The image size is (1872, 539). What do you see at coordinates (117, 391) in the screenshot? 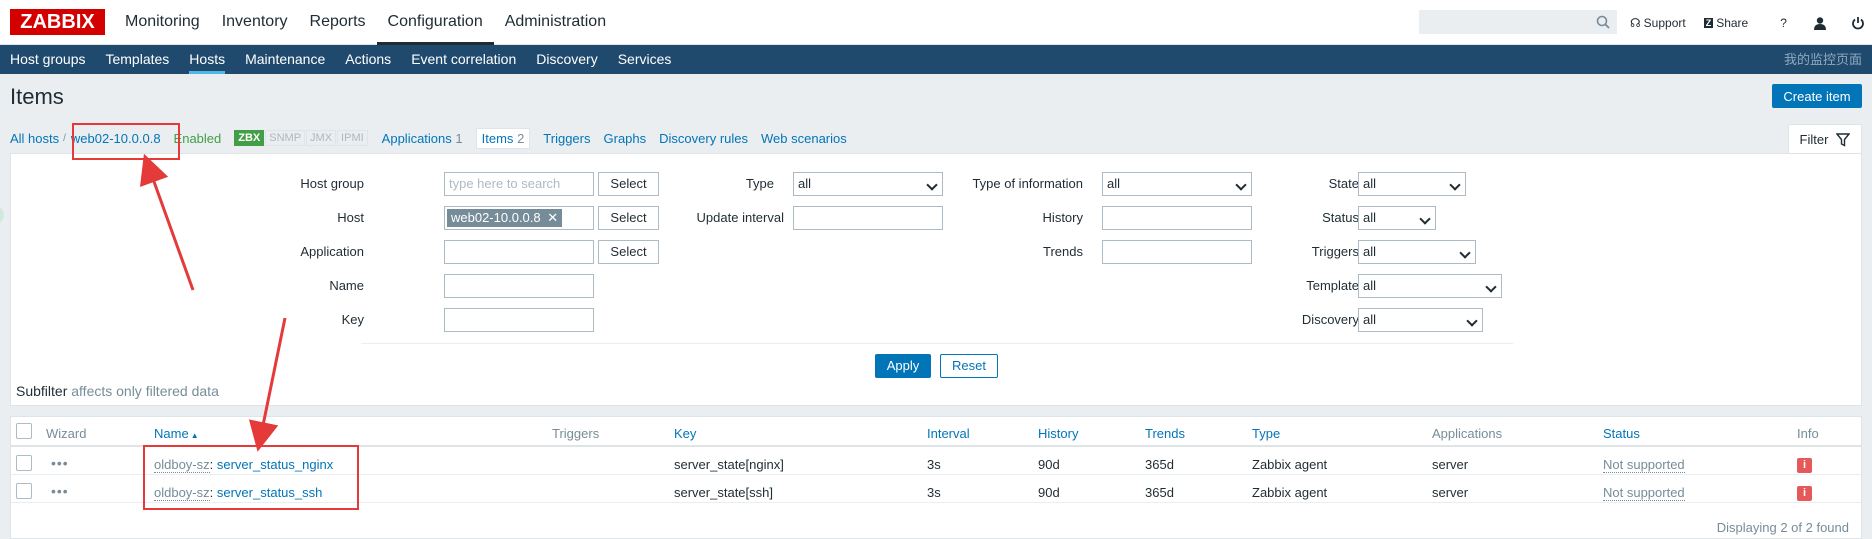
I see `subfilter: Subfilter affects only filtered data` at bounding box center [117, 391].